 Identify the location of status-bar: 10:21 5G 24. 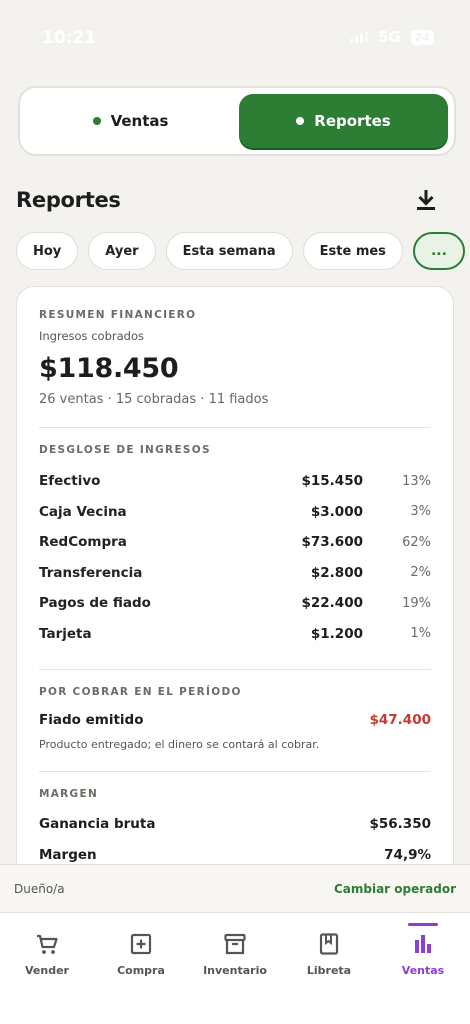
(235, 39).